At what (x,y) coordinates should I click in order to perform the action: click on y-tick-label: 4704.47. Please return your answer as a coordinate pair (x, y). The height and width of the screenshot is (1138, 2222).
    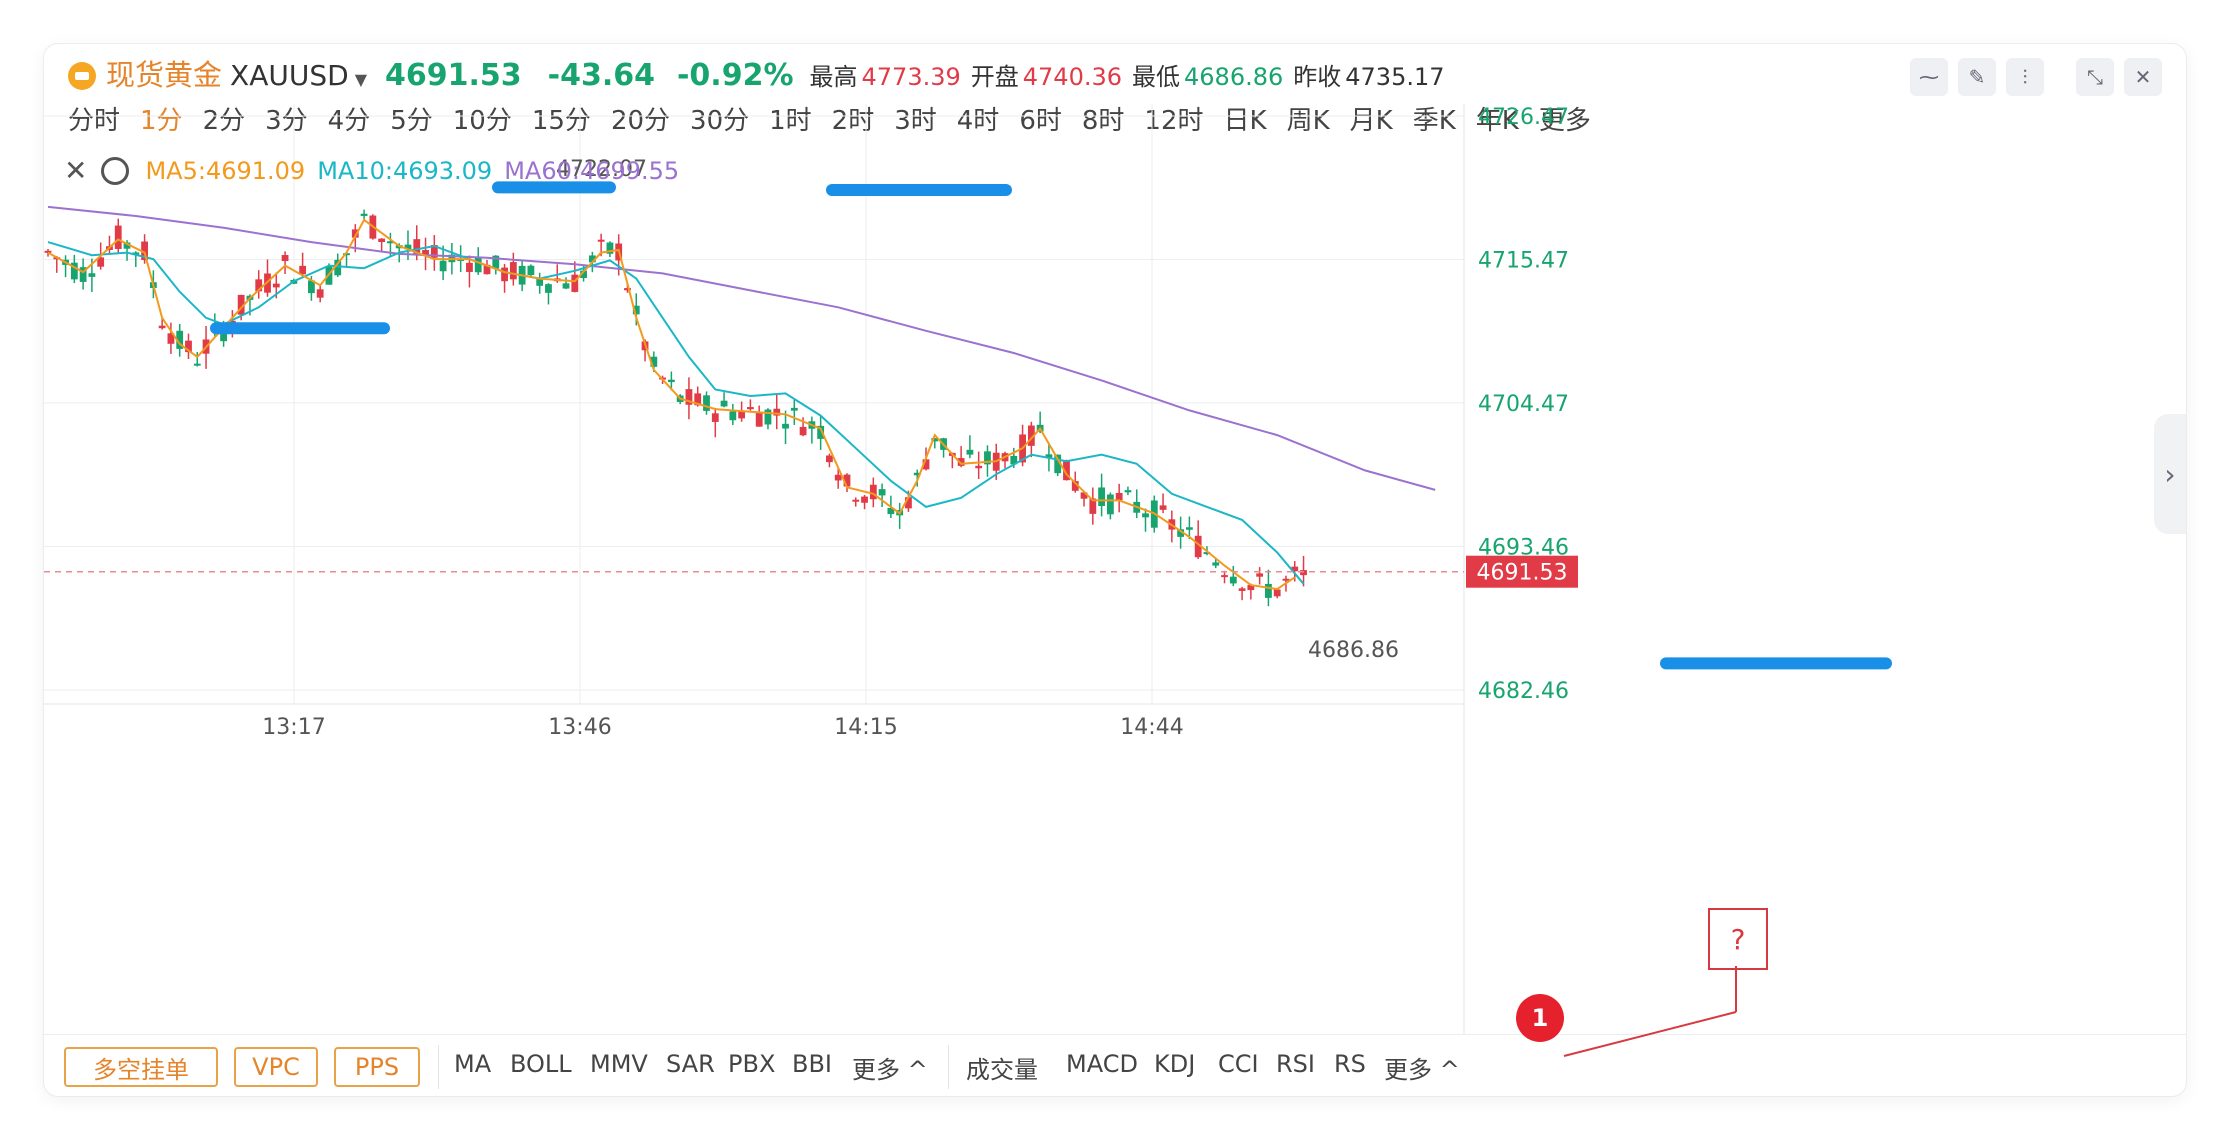
    Looking at the image, I should click on (1523, 404).